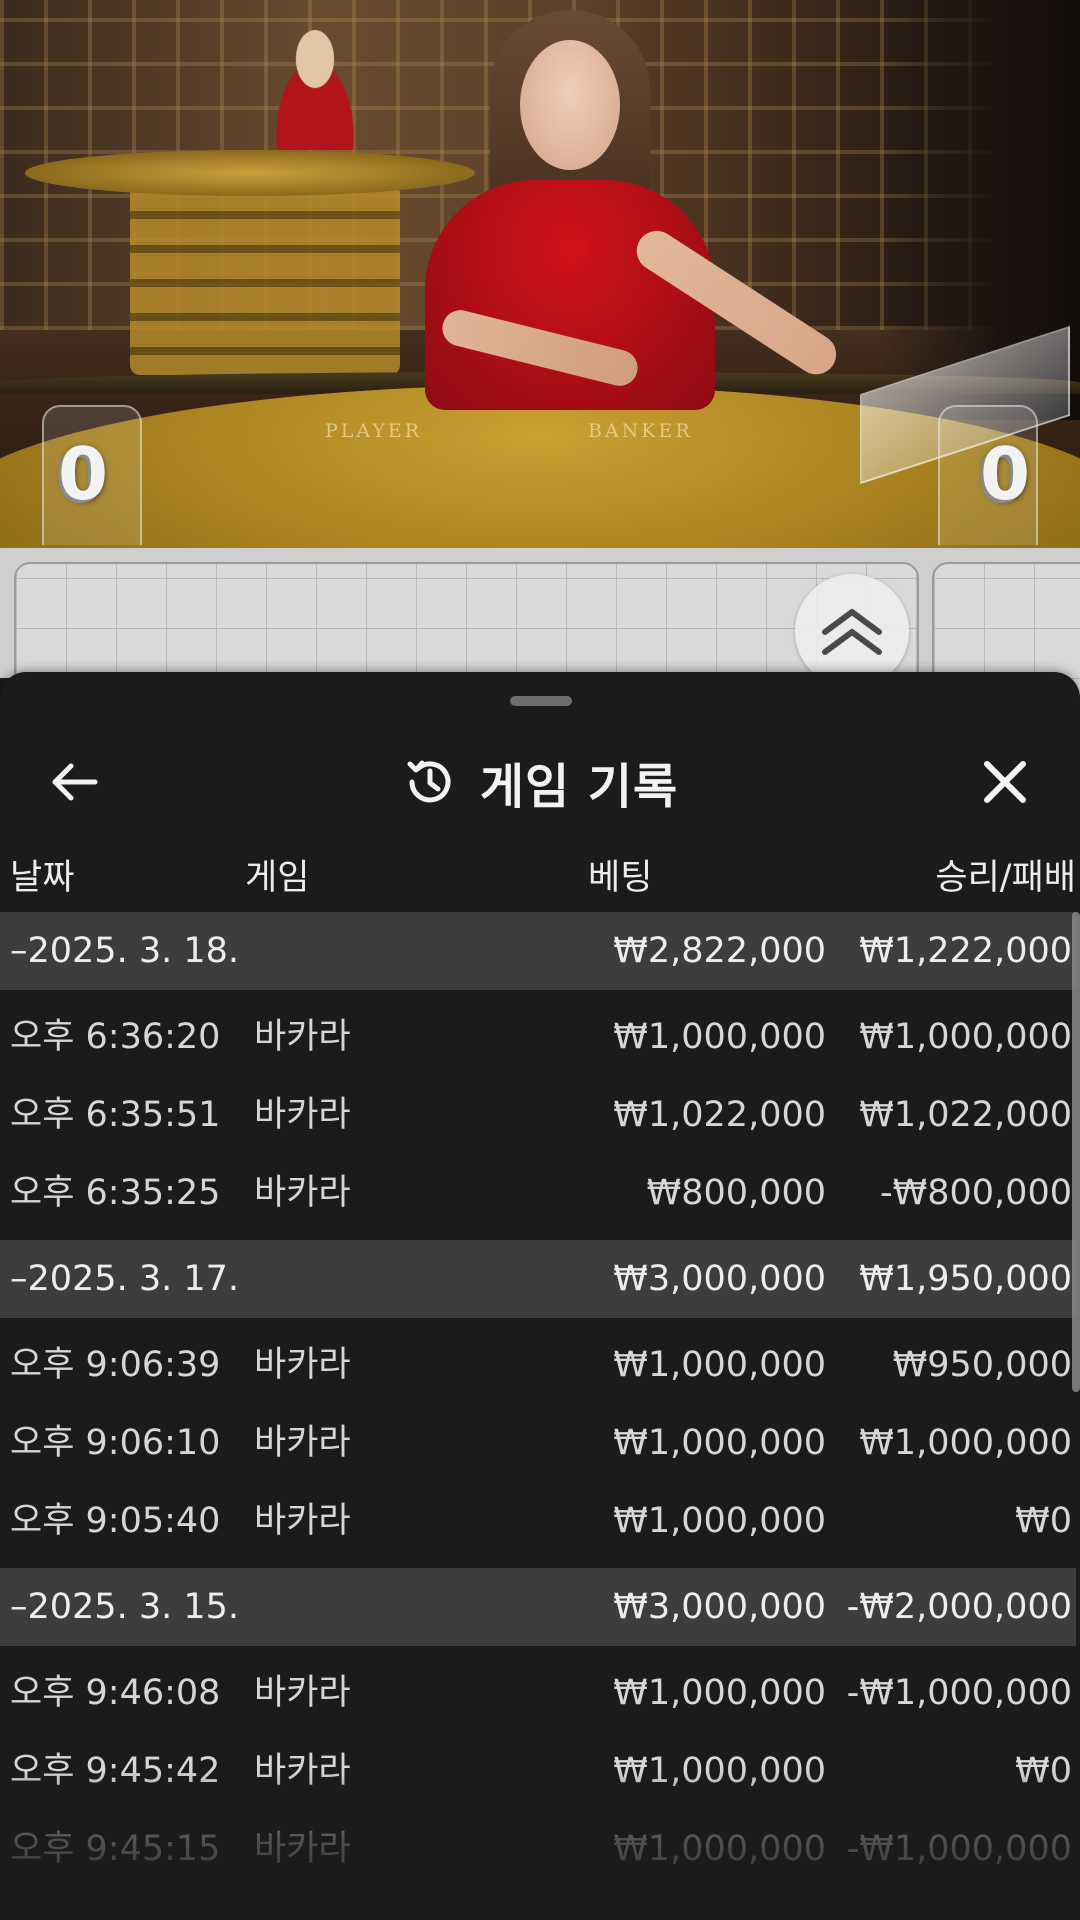  Describe the element at coordinates (115, 1693) in the screenshot. I see `row-time: 오후 9:46:08` at that location.